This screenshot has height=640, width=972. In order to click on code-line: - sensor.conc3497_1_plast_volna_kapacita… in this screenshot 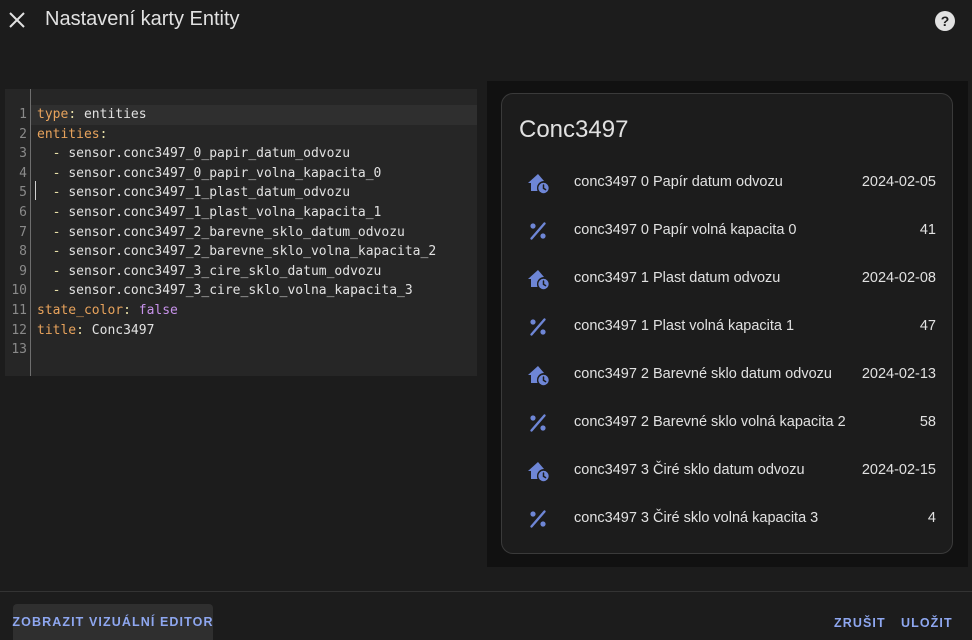, I will do `click(254, 213)`.